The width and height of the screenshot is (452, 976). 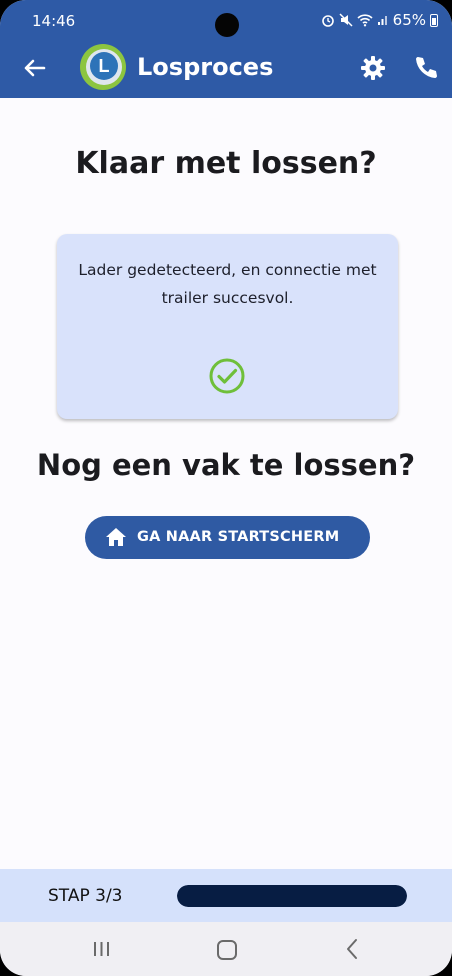 I want to click on go-to-home-button: GA NAAR STARTSCHERM, so click(x=227, y=537).